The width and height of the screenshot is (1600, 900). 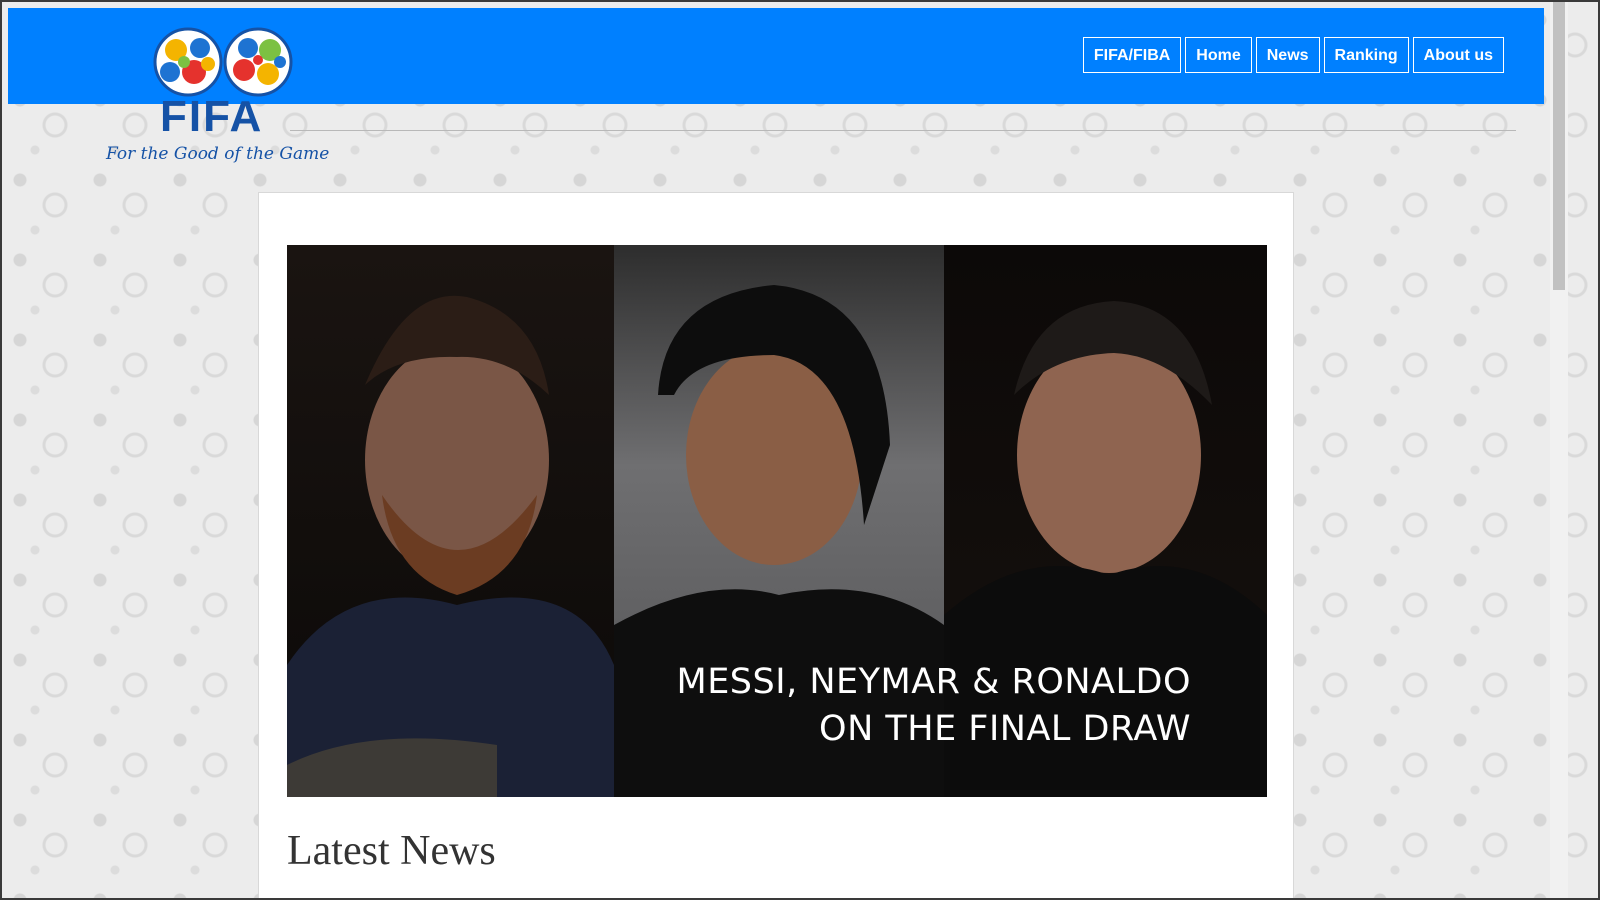 What do you see at coordinates (450, 546) in the screenshot?
I see `player-portrait-left` at bounding box center [450, 546].